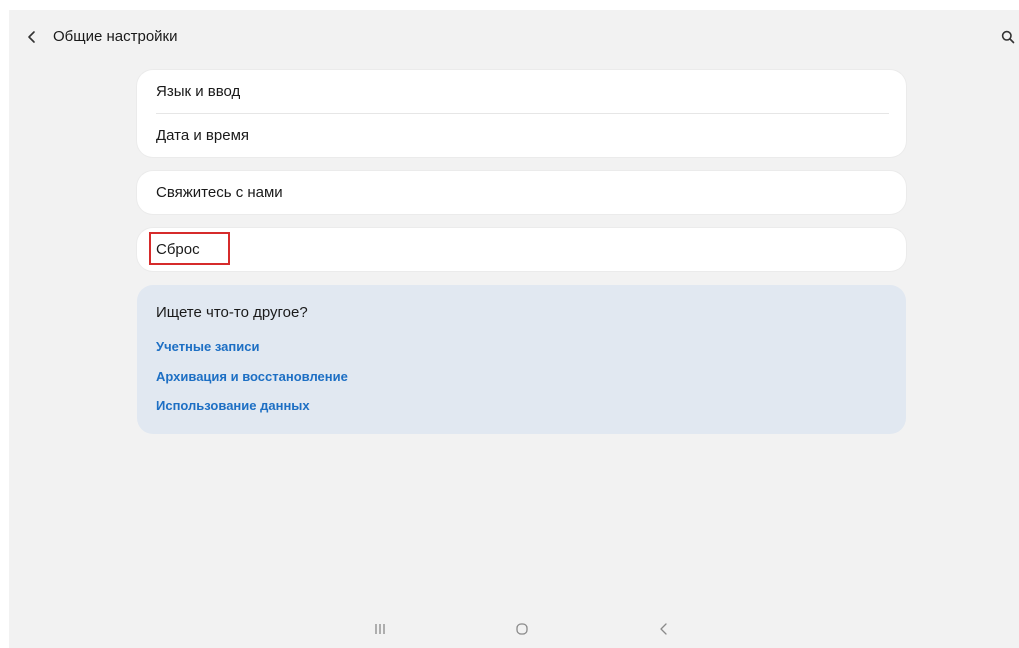 This screenshot has height=648, width=1019. Describe the element at coordinates (232, 312) in the screenshot. I see `suggestions-title: Ищете что-то другое?` at that location.